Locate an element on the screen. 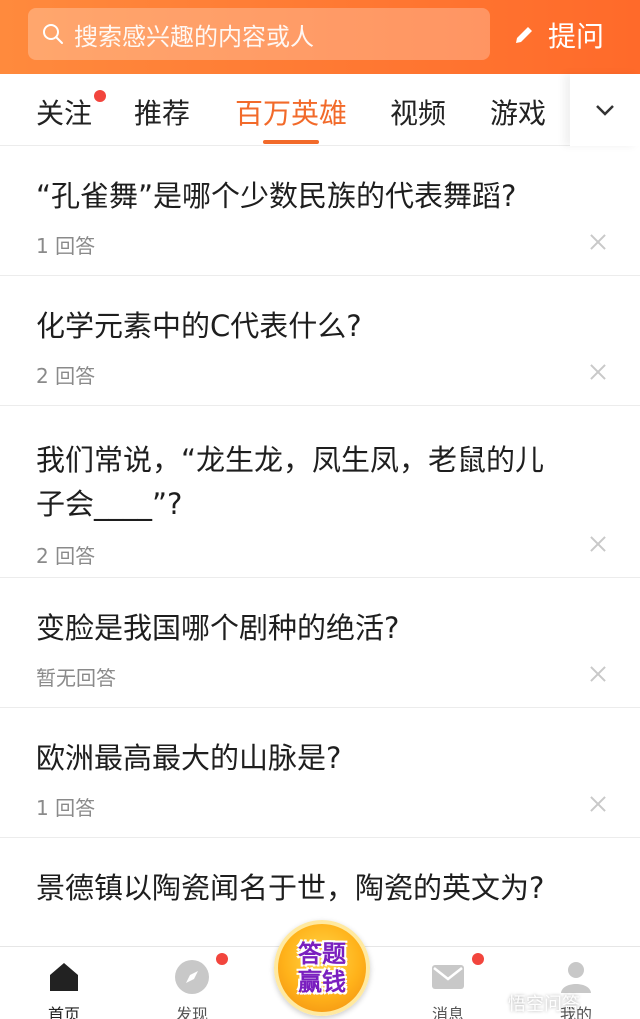 The image size is (640, 1019). nav-discover: 发现 is located at coordinates (192, 983).